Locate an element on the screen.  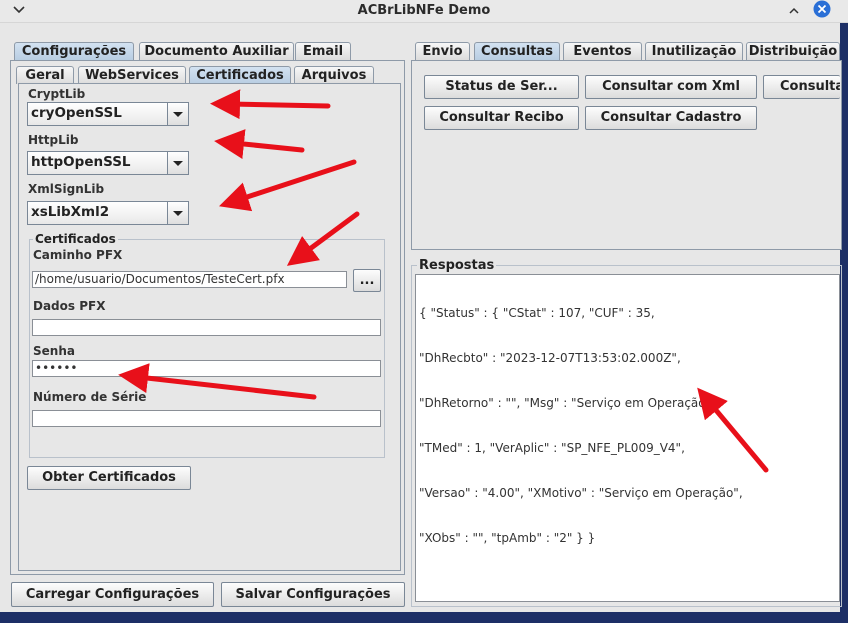
arrow-httplib is located at coordinates (259, 144).